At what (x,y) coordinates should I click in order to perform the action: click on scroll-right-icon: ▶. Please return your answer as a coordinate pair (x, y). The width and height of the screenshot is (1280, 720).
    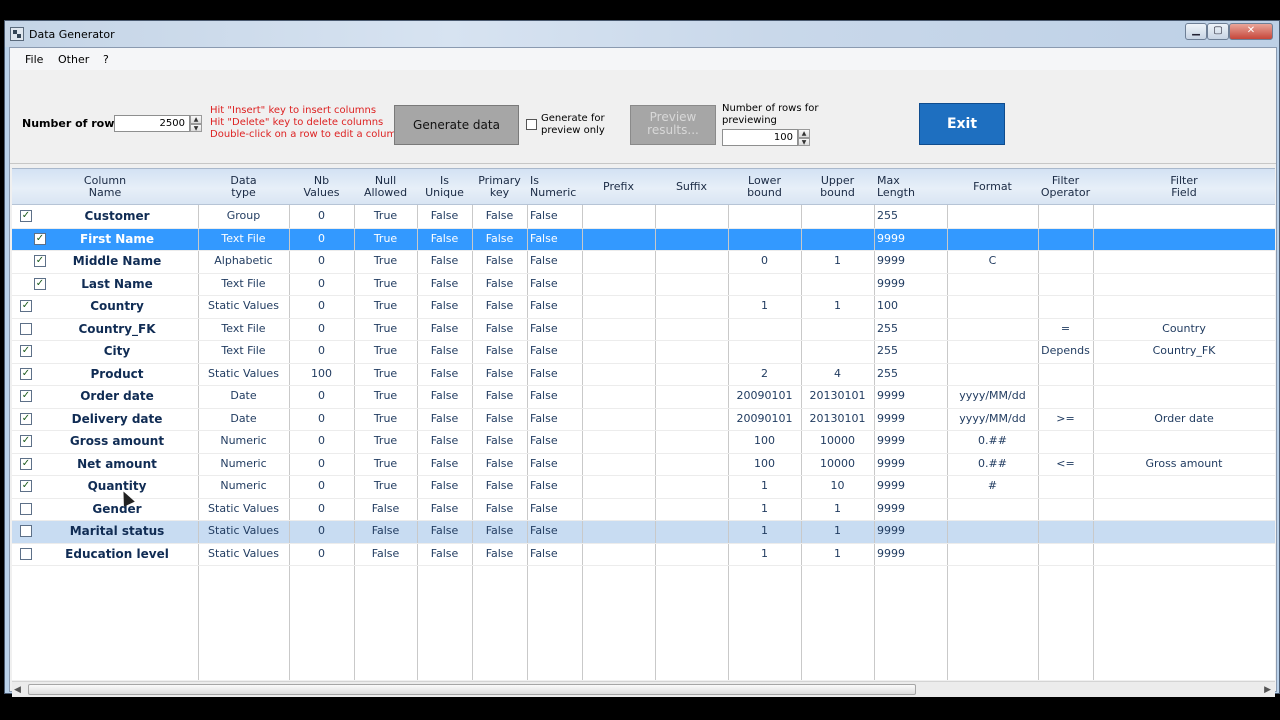
    Looking at the image, I should click on (1267, 690).